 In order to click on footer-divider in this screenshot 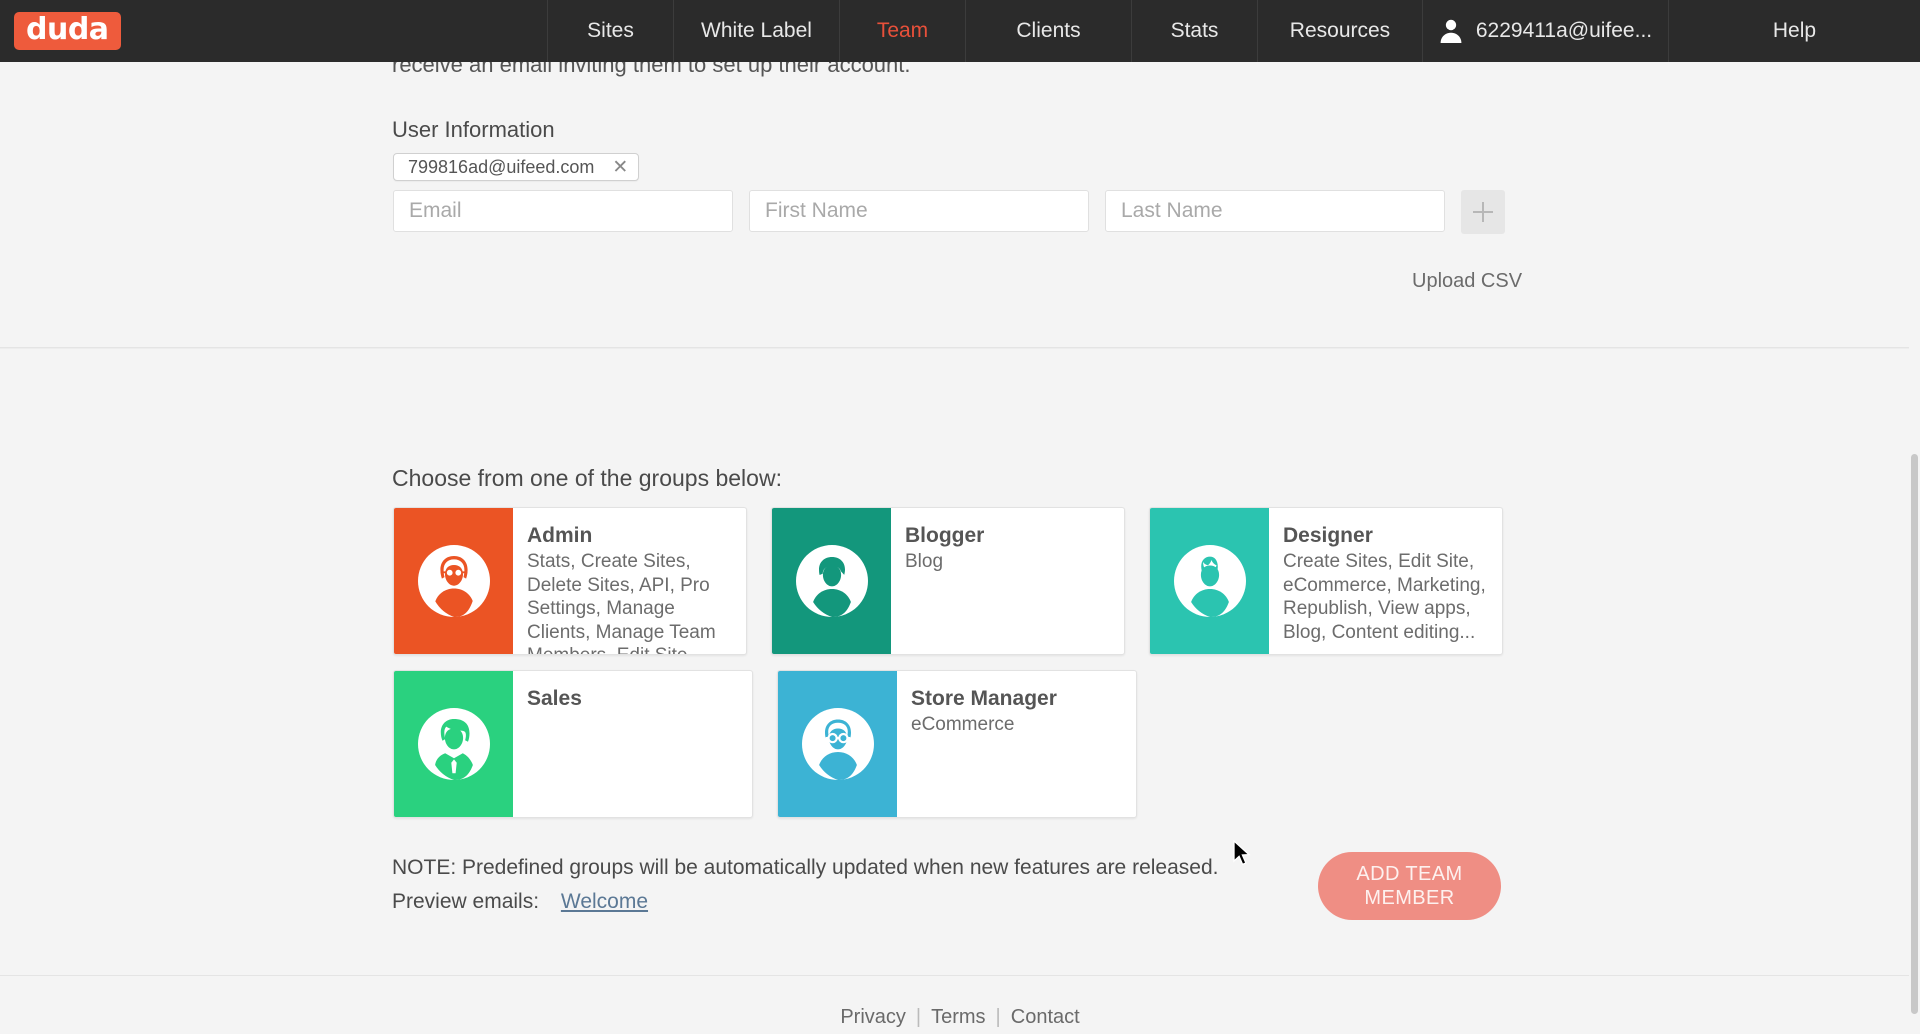, I will do `click(960, 975)`.